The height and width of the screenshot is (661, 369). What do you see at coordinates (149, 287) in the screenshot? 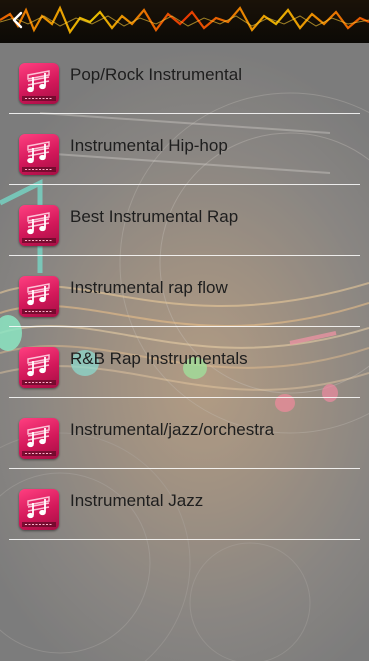
I see `list-item-label: Instrumental rap flow` at bounding box center [149, 287].